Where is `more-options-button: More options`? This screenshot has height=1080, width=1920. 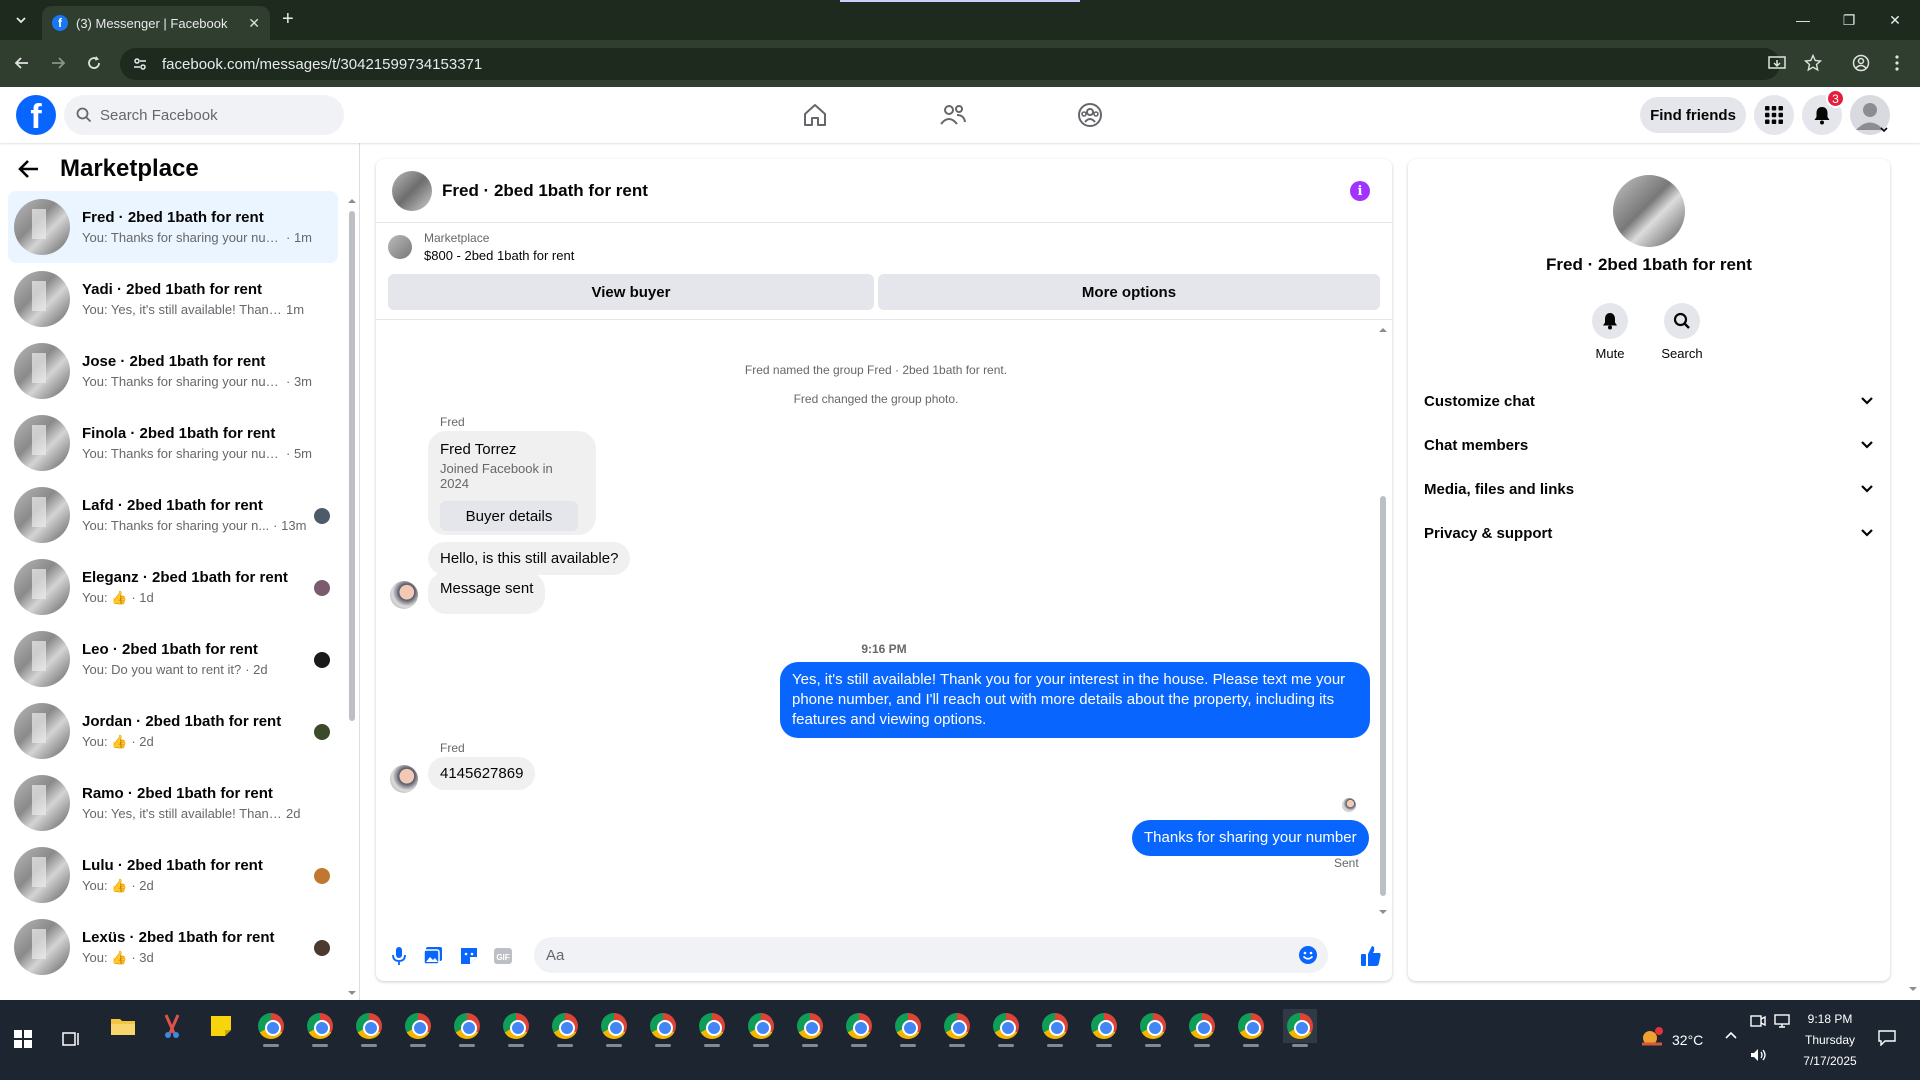
more-options-button: More options is located at coordinates (1129, 292).